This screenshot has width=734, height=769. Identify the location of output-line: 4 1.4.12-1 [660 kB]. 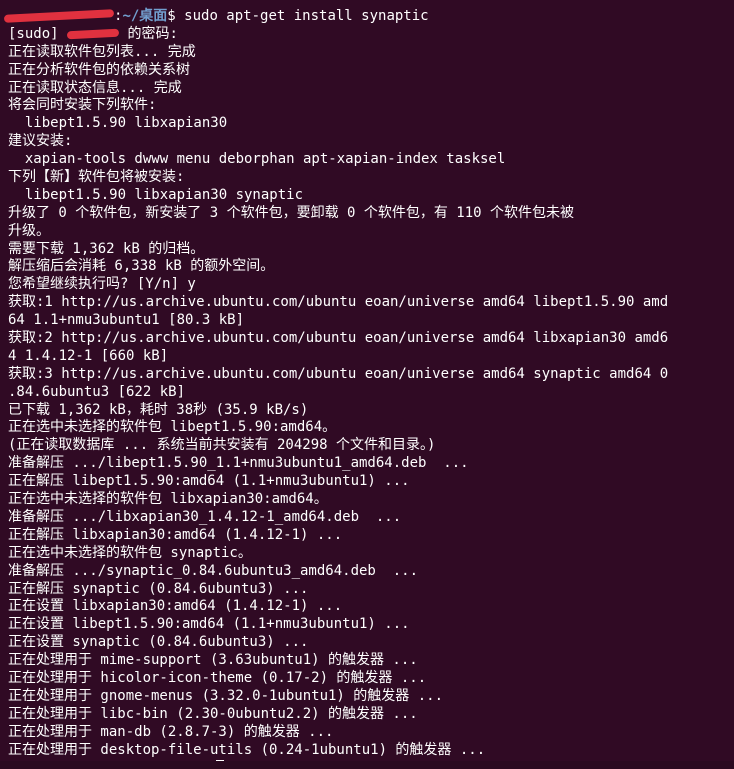
(88, 355).